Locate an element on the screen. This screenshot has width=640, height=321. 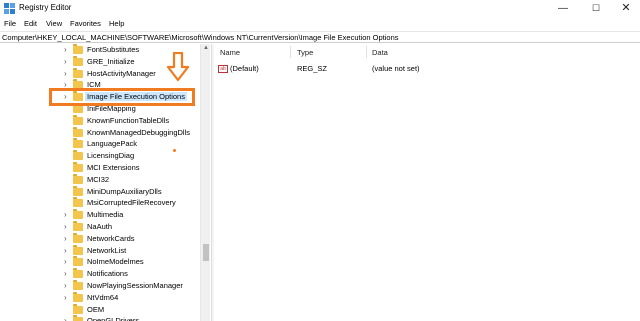
tree-item: › NetworkCards is located at coordinates (100, 238).